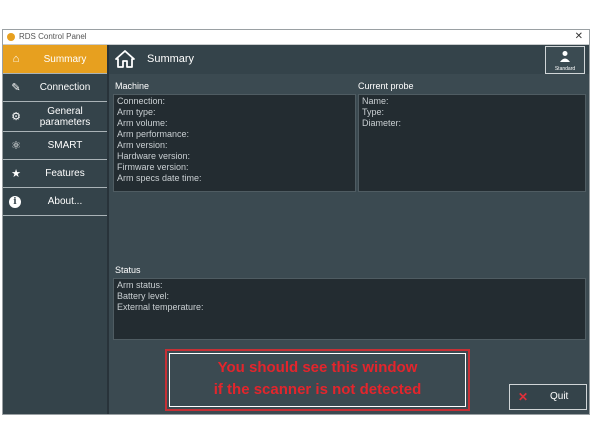 The height and width of the screenshot is (444, 592). What do you see at coordinates (317, 389) in the screenshot?
I see `callout-line-2: if the scanner is not detected` at bounding box center [317, 389].